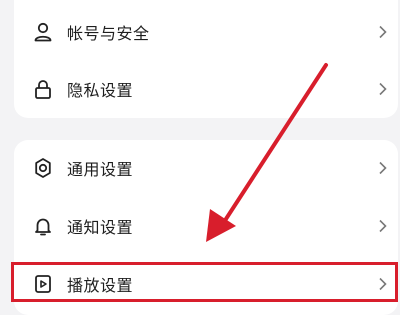  Describe the element at coordinates (43, 284) in the screenshot. I see `play-icon` at that location.